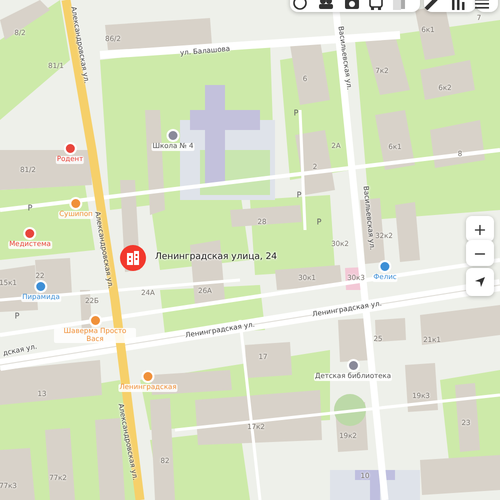 The height and width of the screenshot is (500, 500). What do you see at coordinates (216, 257) in the screenshot?
I see `address-label: Ленинградская улица, 24` at bounding box center [216, 257].